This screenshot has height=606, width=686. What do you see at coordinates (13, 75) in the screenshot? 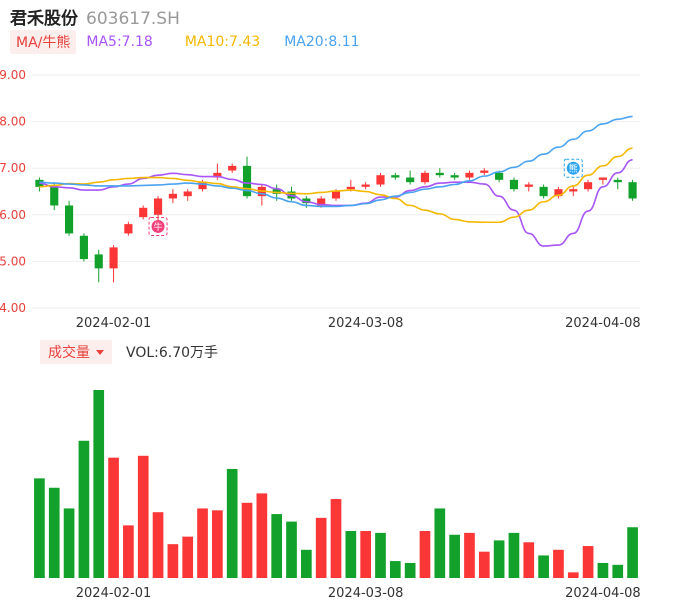
I see `y-tick-label: 9.00` at bounding box center [13, 75].